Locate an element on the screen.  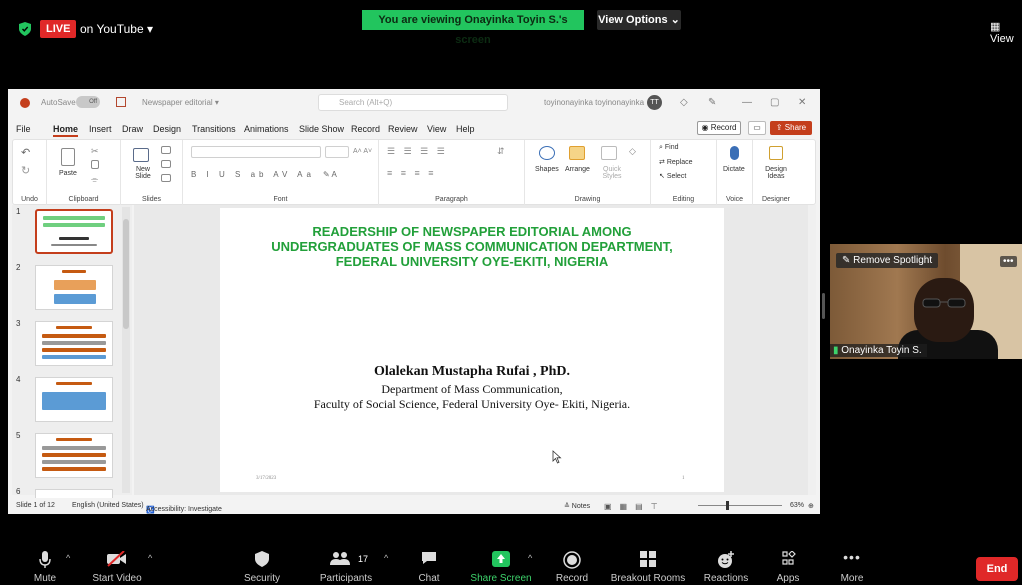
shield-icon is located at coordinates (25, 29).